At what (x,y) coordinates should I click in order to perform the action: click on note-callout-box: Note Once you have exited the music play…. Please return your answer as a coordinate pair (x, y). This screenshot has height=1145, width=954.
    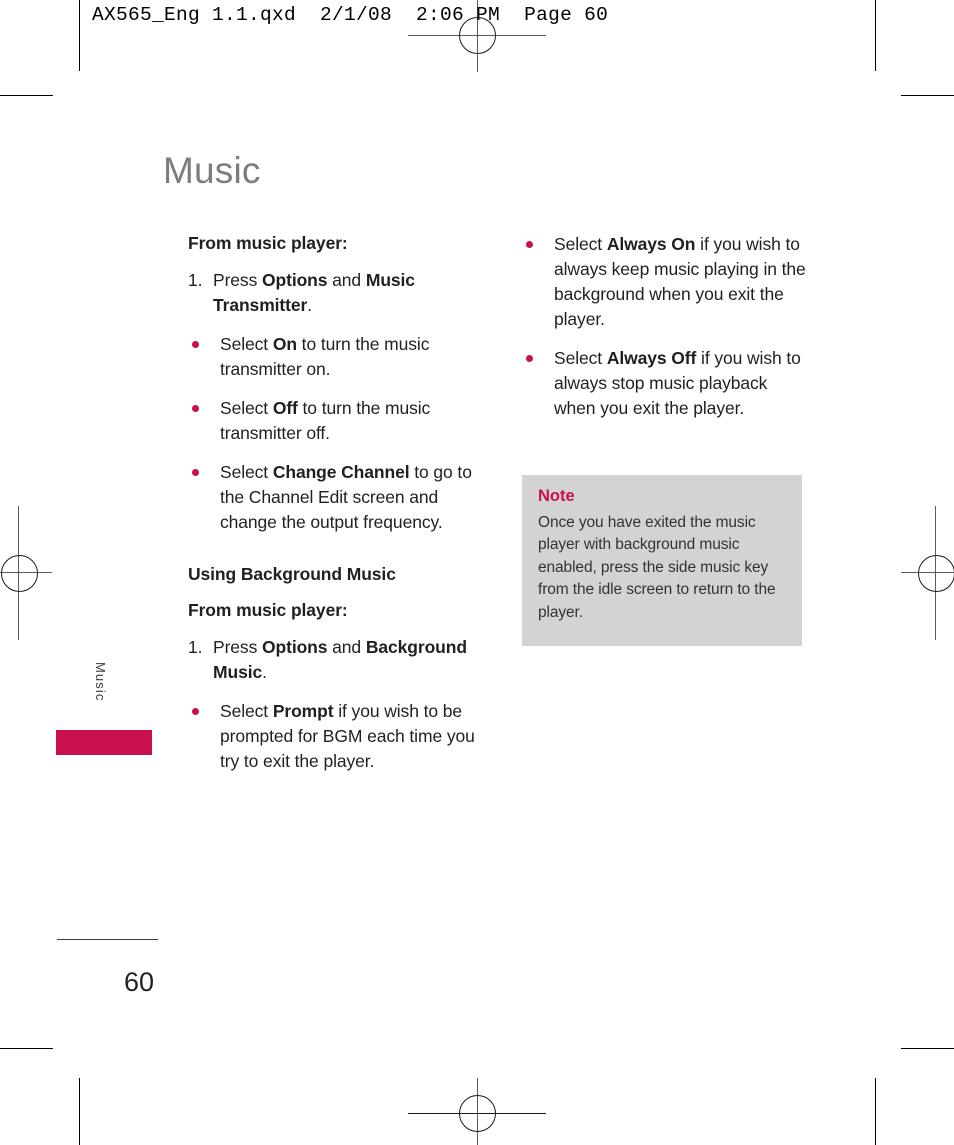
    Looking at the image, I should click on (662, 560).